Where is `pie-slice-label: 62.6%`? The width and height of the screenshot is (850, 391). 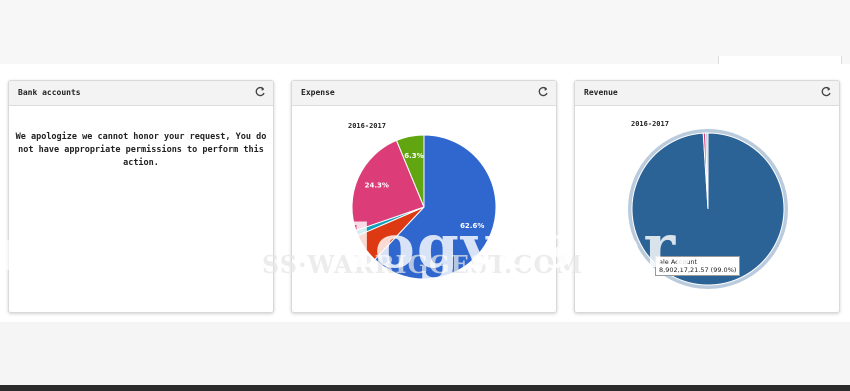 pie-slice-label: 62.6% is located at coordinates (472, 226).